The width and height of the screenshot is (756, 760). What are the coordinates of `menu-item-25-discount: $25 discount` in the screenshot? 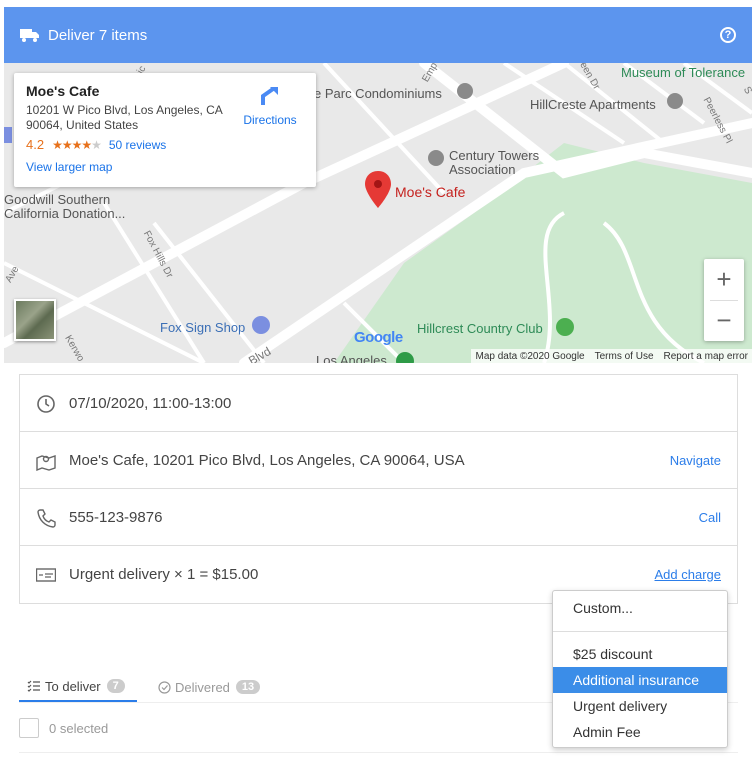 It's located at (640, 654).